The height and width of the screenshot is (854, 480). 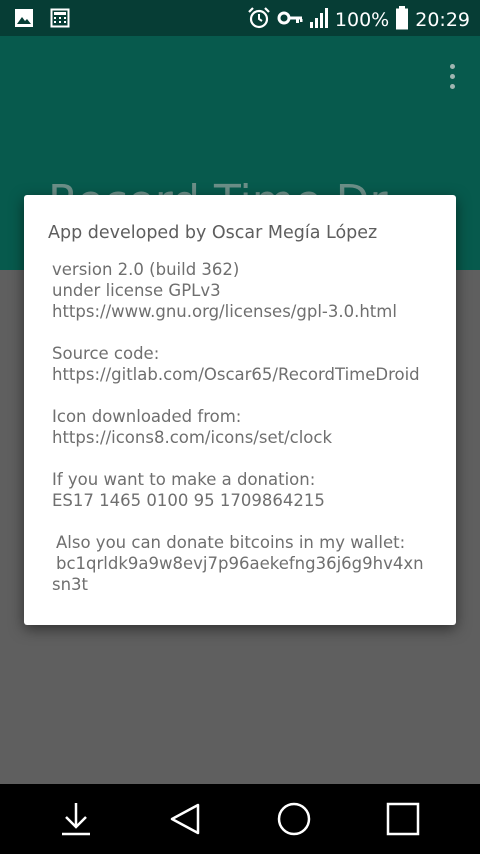 I want to click on image-icon, so click(x=24, y=20).